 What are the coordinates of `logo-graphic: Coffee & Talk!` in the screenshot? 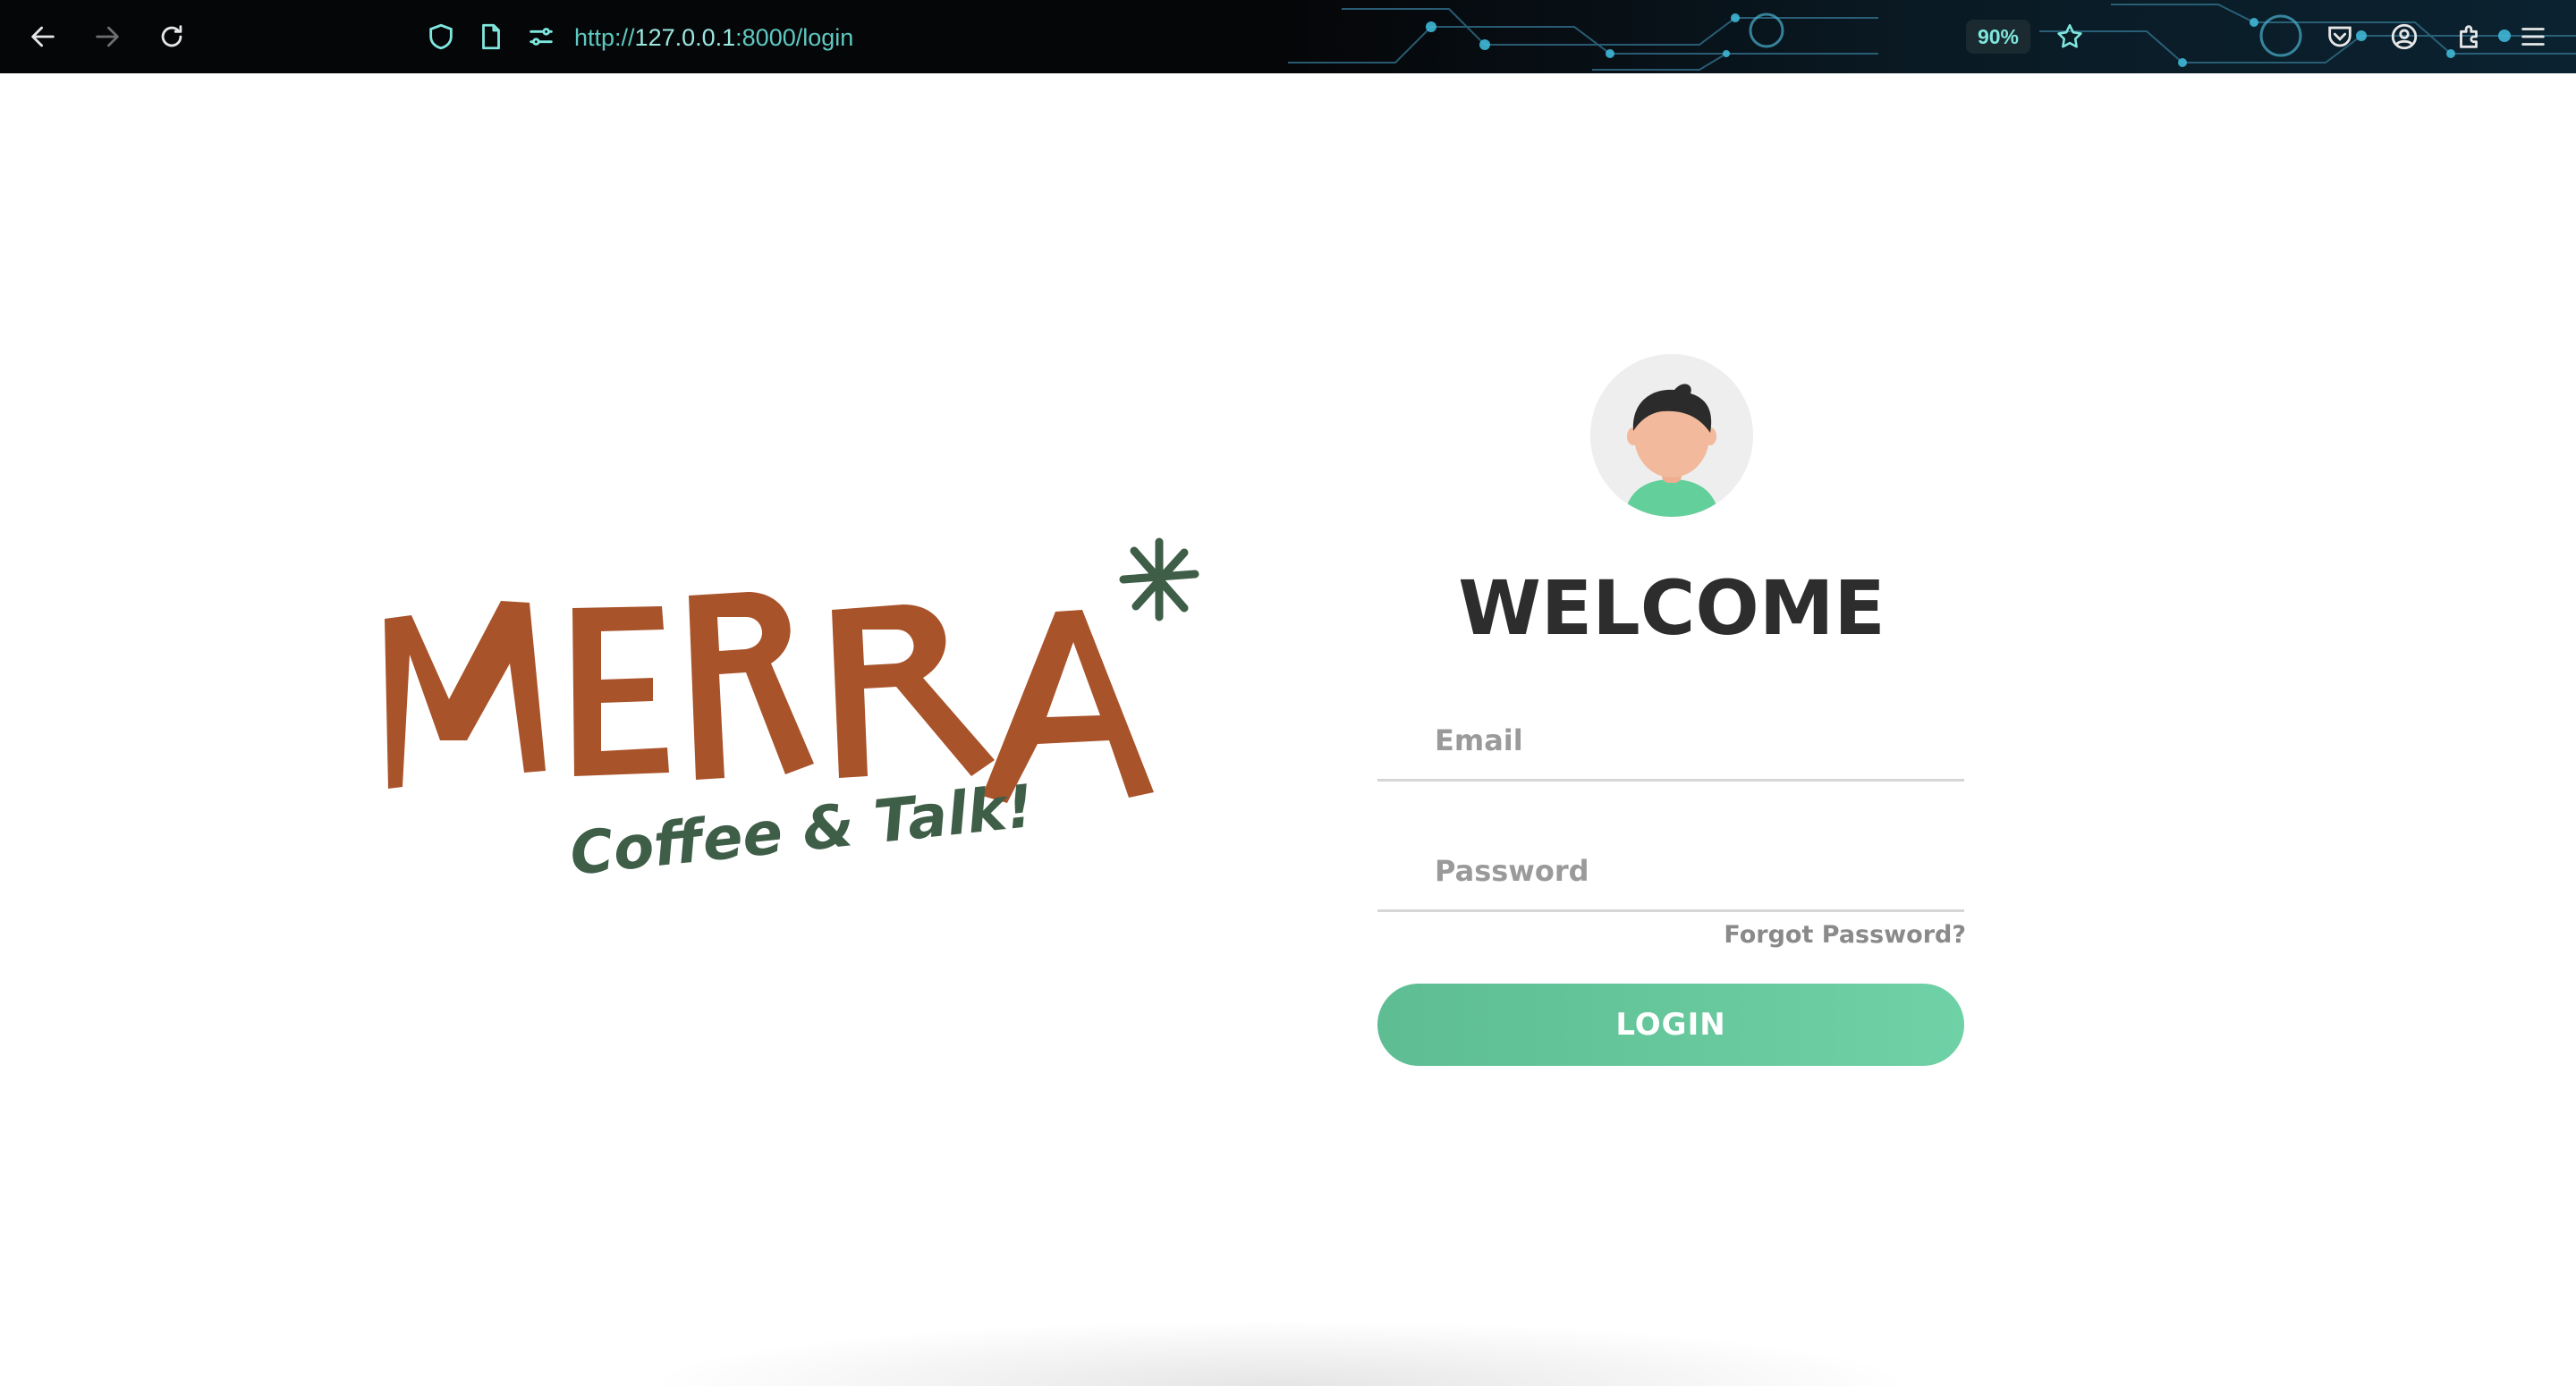 It's located at (792, 713).